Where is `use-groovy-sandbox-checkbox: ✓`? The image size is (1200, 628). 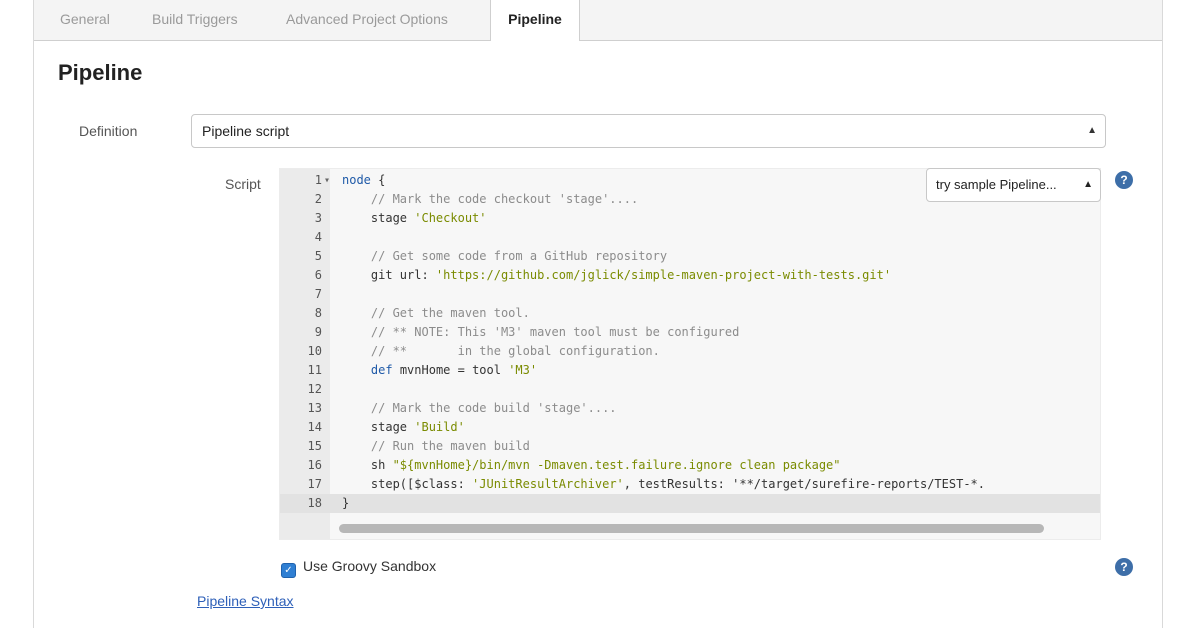 use-groovy-sandbox-checkbox: ✓ is located at coordinates (288, 570).